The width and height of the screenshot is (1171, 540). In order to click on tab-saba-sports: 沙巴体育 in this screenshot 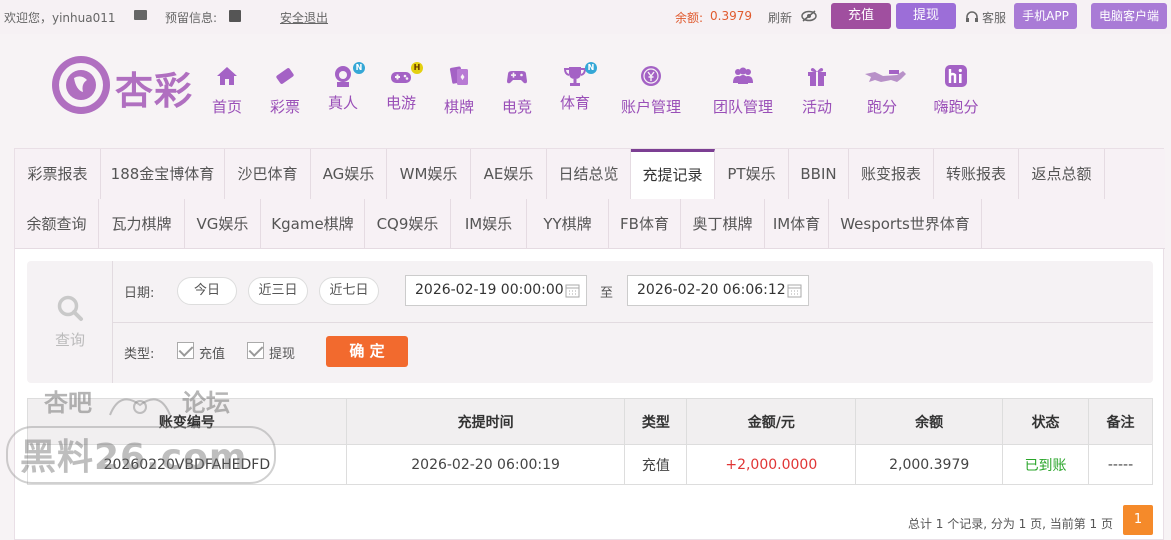, I will do `click(268, 174)`.